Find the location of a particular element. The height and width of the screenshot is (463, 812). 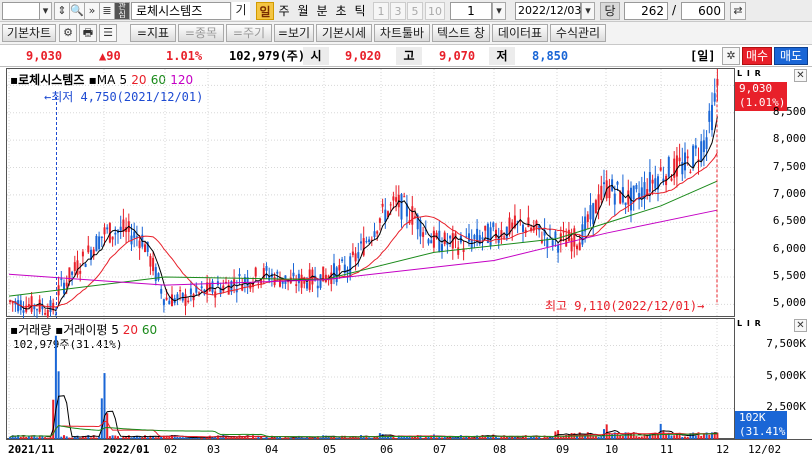

text-window-button: 텍스트 창 is located at coordinates (461, 33).